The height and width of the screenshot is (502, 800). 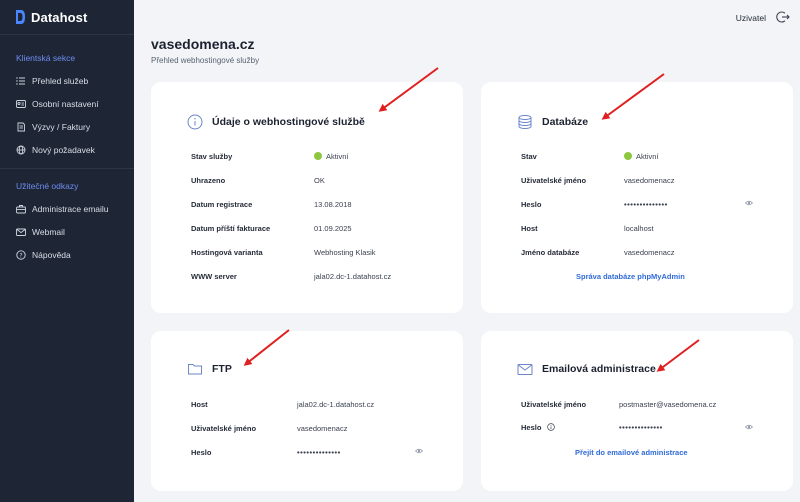 What do you see at coordinates (525, 369) in the screenshot?
I see `envelope-icon` at bounding box center [525, 369].